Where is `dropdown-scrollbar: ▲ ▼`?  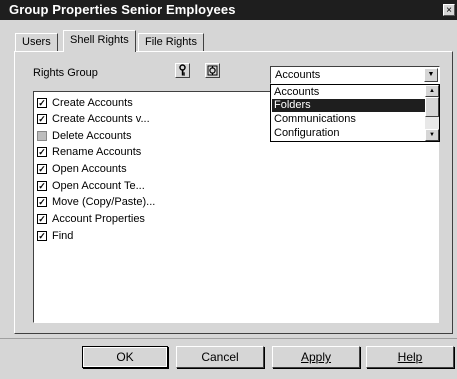
dropdown-scrollbar: ▲ ▼ is located at coordinates (432, 113).